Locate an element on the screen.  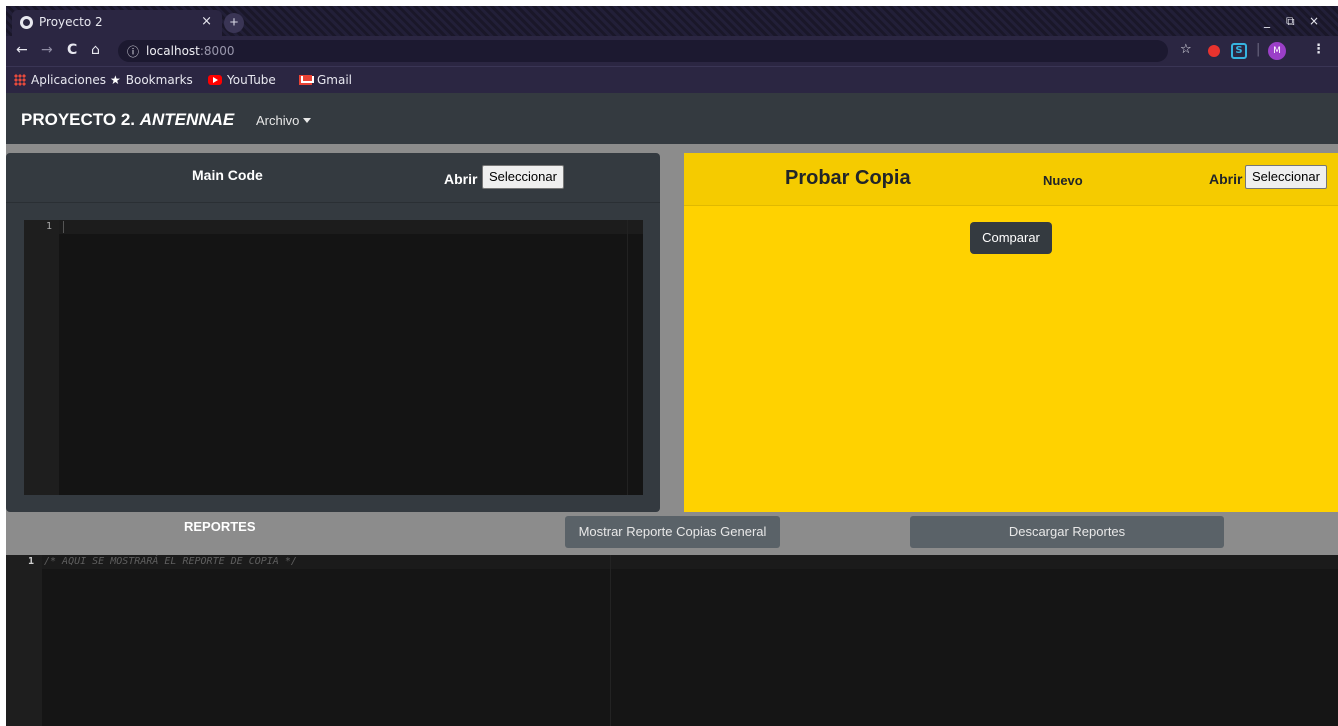
bookmark-star-icon: ☆ is located at coordinates (1186, 49).